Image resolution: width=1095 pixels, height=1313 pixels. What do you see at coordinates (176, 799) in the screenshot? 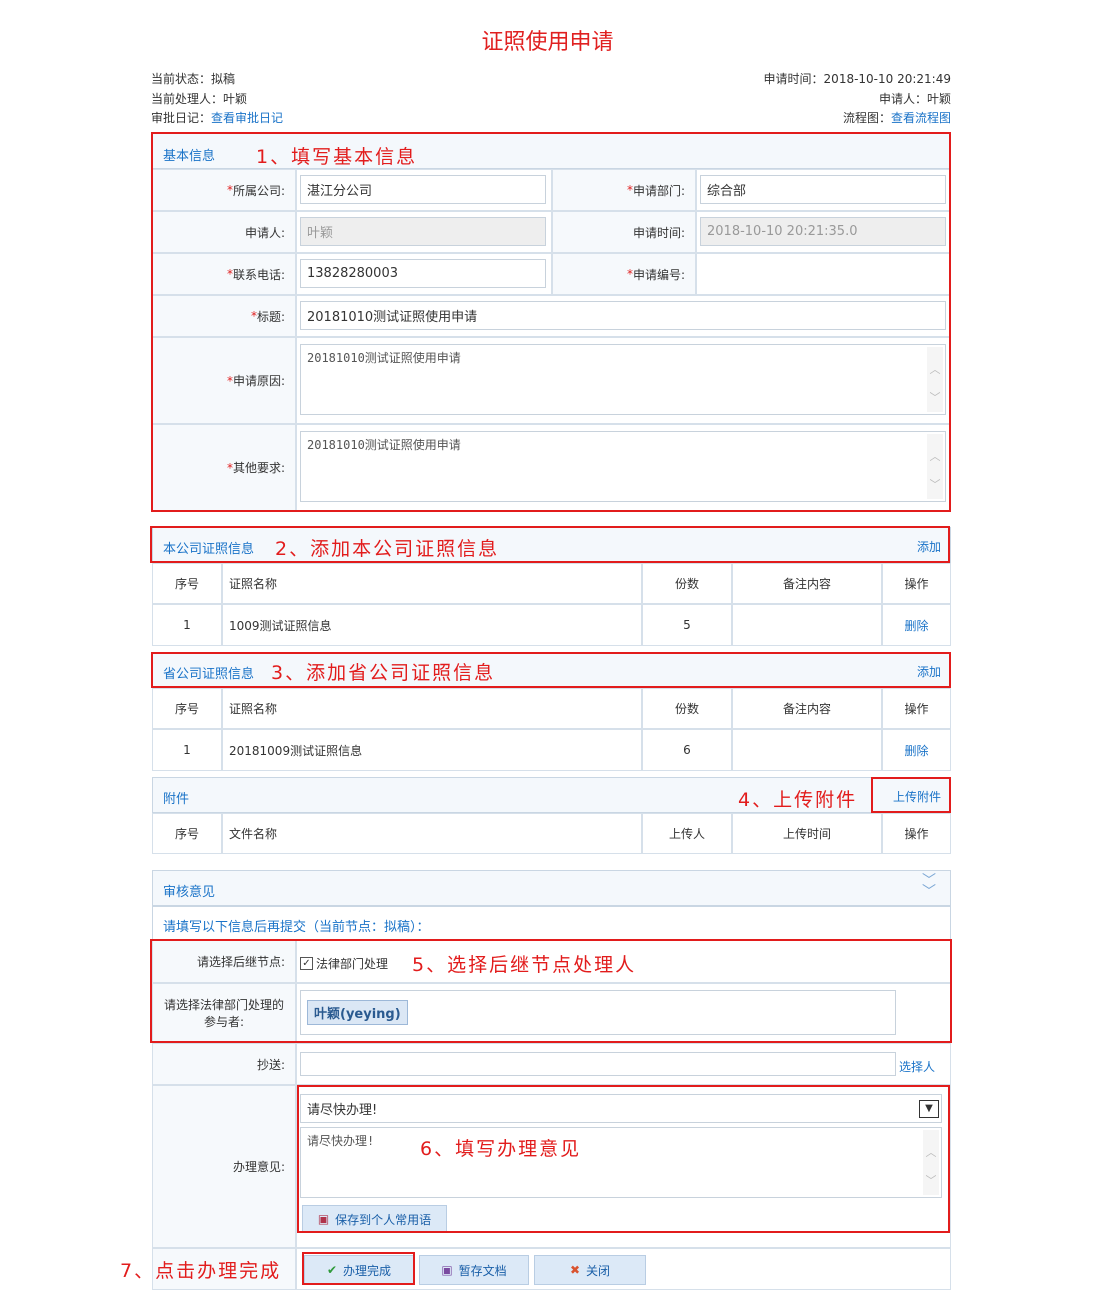
I see `attachment-title: 附件` at bounding box center [176, 799].